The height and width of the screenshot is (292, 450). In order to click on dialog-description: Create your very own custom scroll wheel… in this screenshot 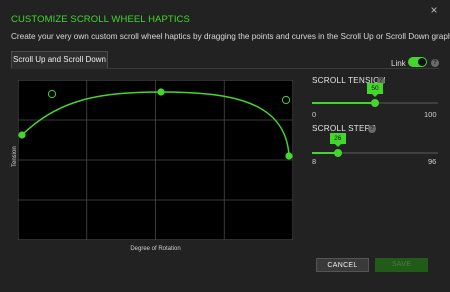, I will do `click(230, 36)`.